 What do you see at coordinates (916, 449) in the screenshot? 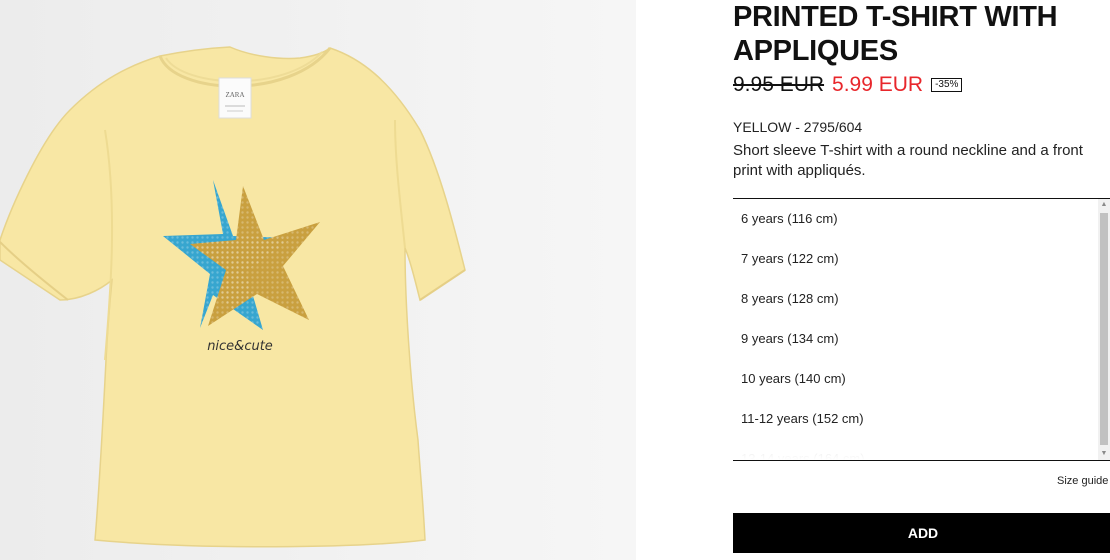
I see `size-option: 13-14 years (164 cm)` at bounding box center [916, 449].